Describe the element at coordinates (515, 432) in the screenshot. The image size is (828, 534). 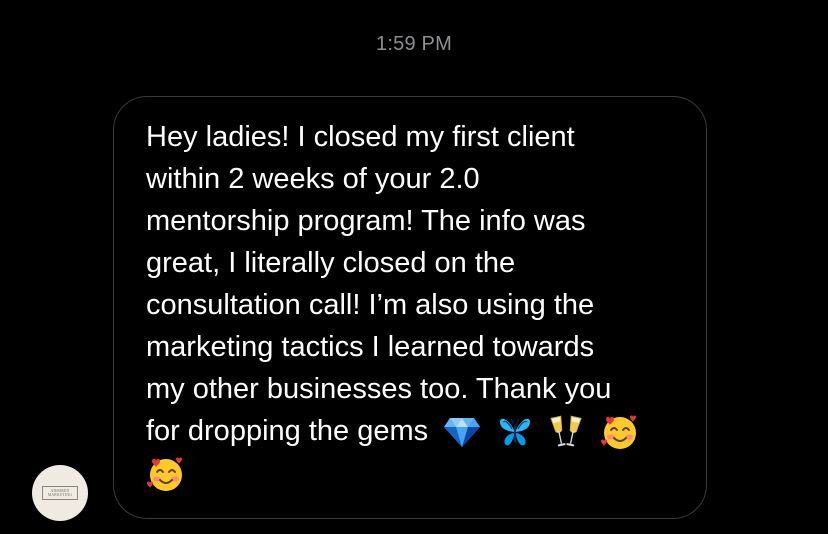
I see `butterfly-icon` at that location.